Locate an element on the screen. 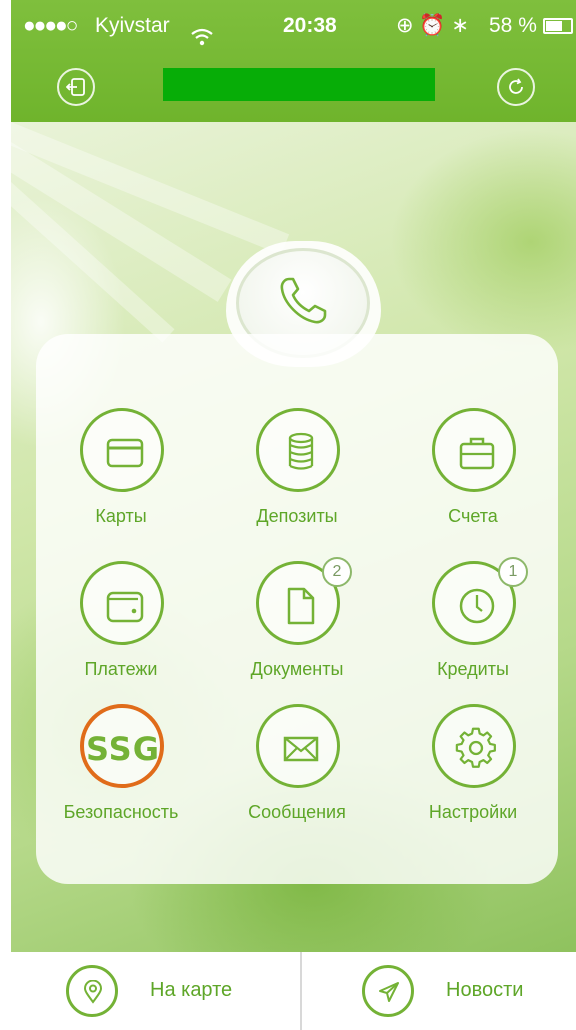 This screenshot has height=1030, width=576. tile-label: Документы is located at coordinates (297, 669).